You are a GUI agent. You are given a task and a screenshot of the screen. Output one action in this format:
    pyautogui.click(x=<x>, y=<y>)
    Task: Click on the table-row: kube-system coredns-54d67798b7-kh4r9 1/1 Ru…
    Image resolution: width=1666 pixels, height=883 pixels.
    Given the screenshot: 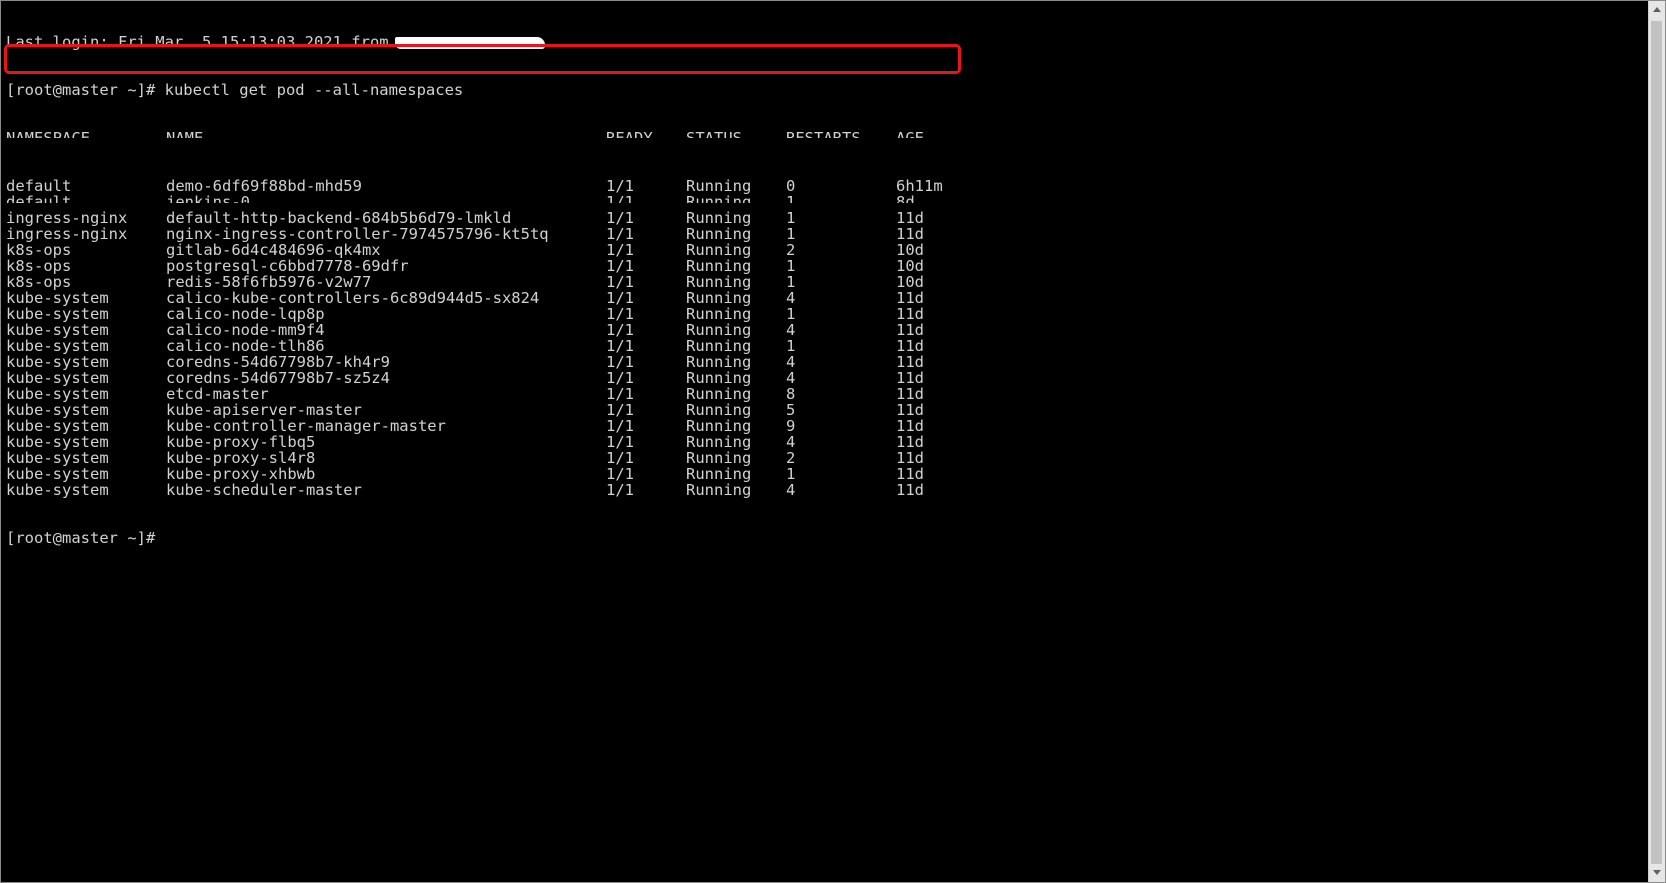 What is the action you would take?
    pyautogui.click(x=822, y=362)
    